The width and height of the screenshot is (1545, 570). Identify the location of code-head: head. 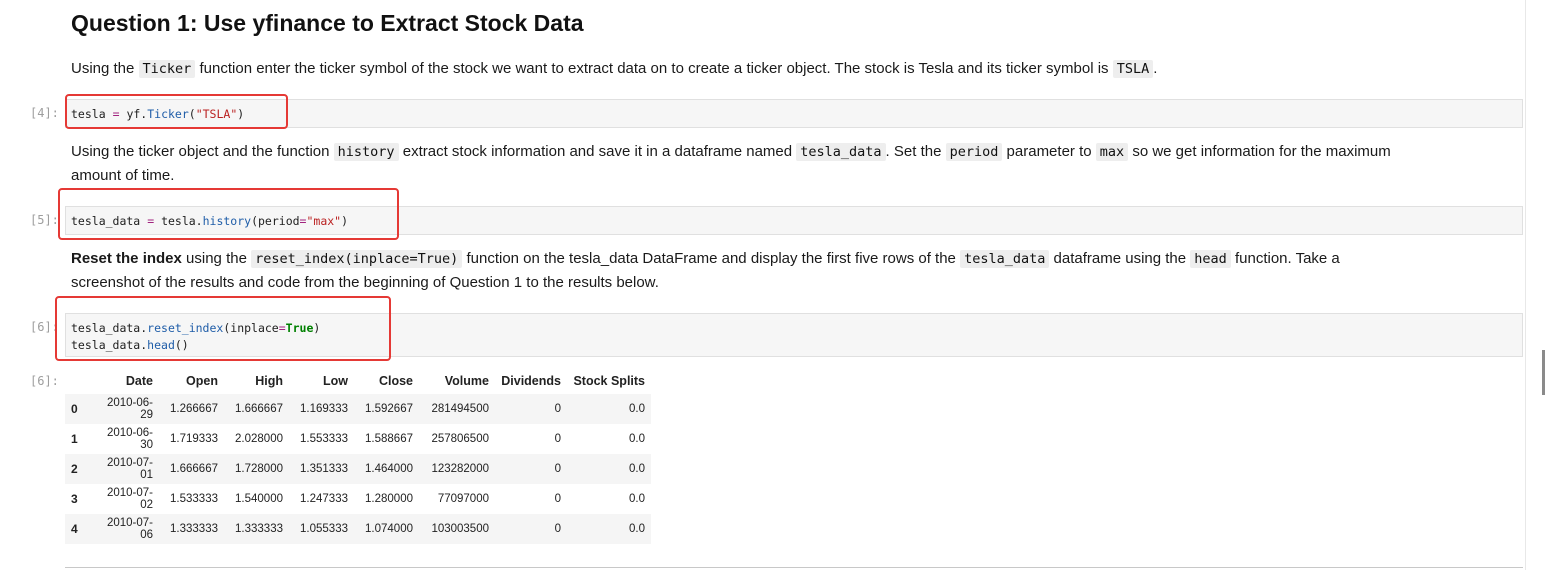
(1210, 259).